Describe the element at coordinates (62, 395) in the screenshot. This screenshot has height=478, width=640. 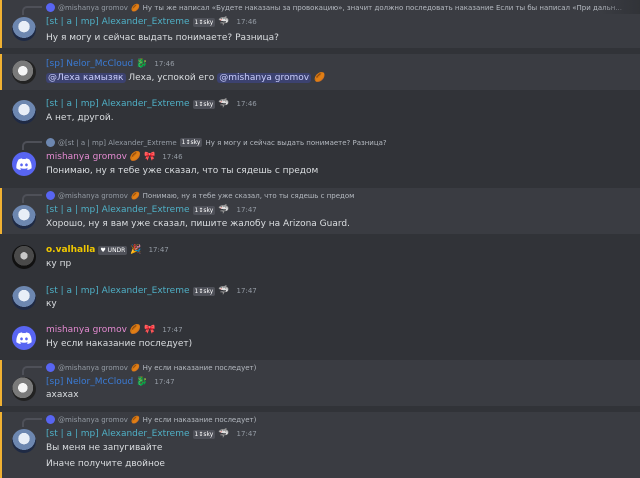
I see `message-text: ахахах` at that location.